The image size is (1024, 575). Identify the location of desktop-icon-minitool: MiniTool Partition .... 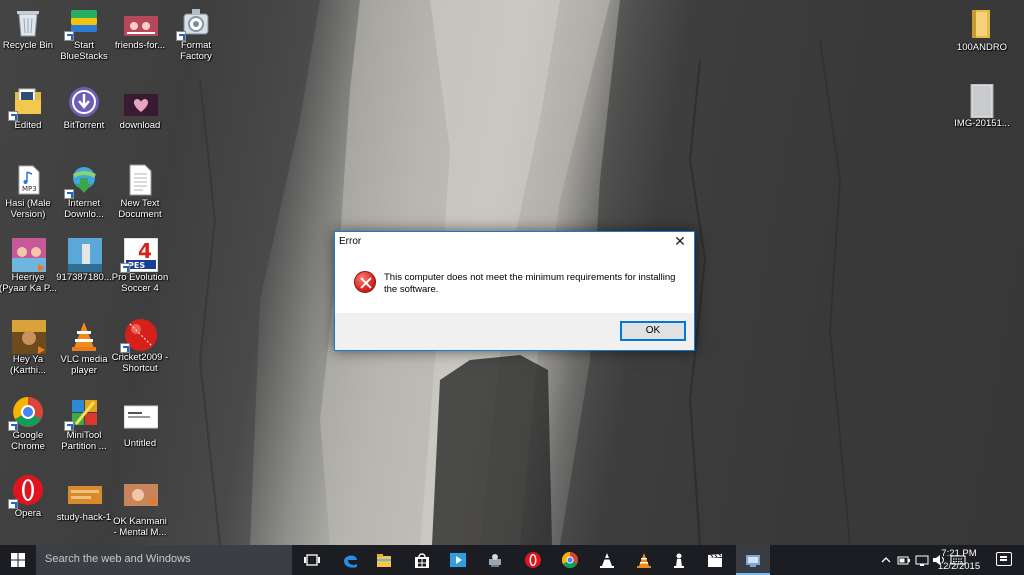
(84, 424).